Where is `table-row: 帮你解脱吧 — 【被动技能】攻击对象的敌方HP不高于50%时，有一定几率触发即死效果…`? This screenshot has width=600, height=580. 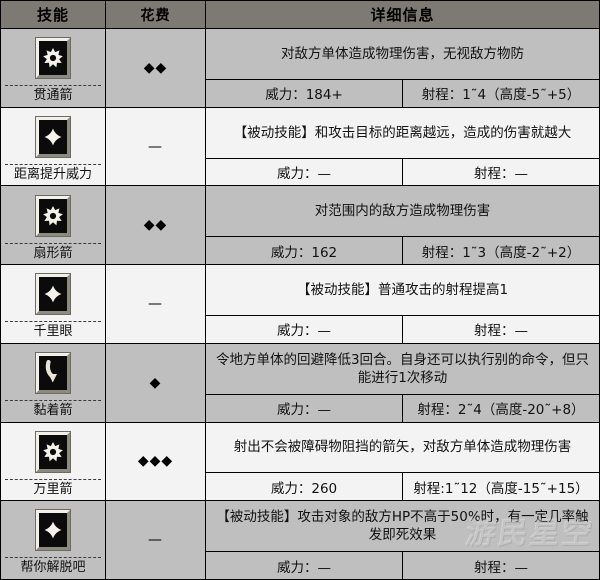
table-row: 帮你解脱吧 — 【被动技能】攻击对象的敌方HP不高于50%时，有一定几率触发即死效果… is located at coordinates (300, 540).